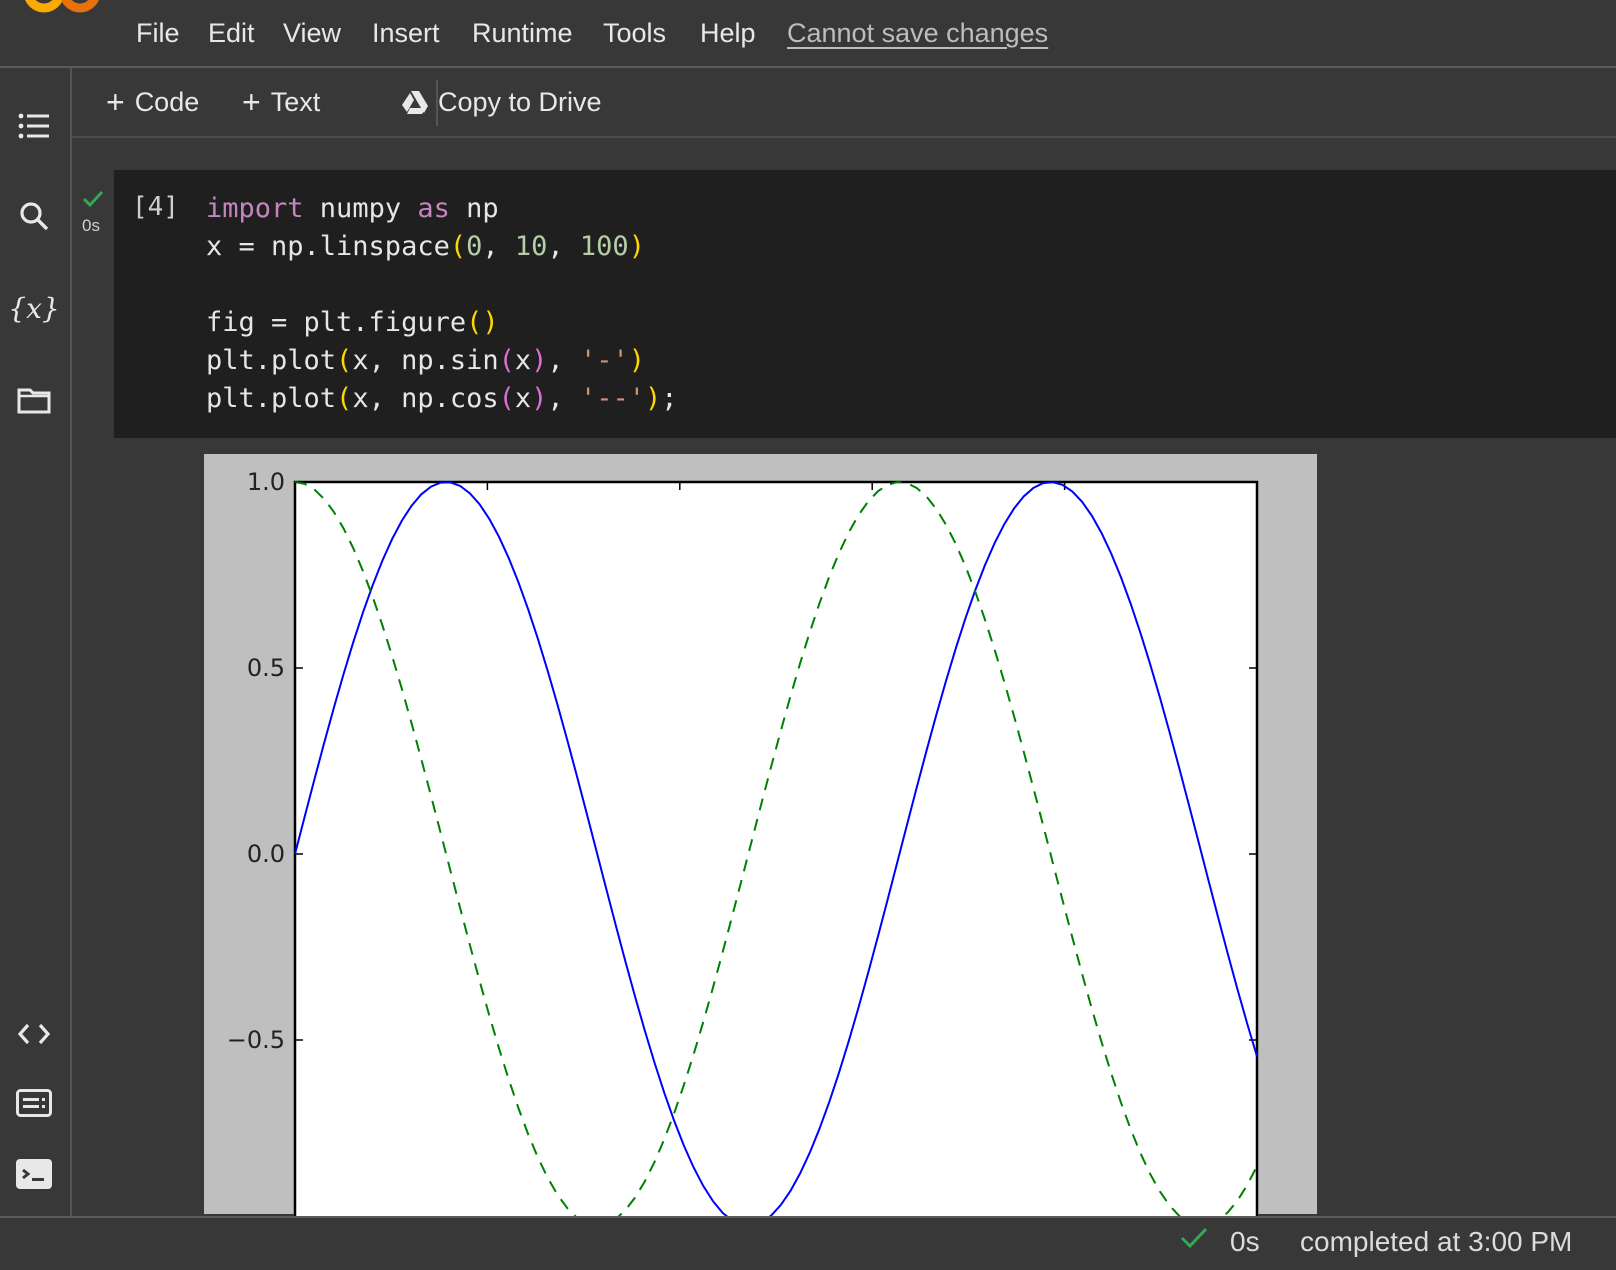 Image resolution: width=1616 pixels, height=1270 pixels. What do you see at coordinates (520, 101) in the screenshot?
I see `copy-to-drive-label: Copy to Drive` at bounding box center [520, 101].